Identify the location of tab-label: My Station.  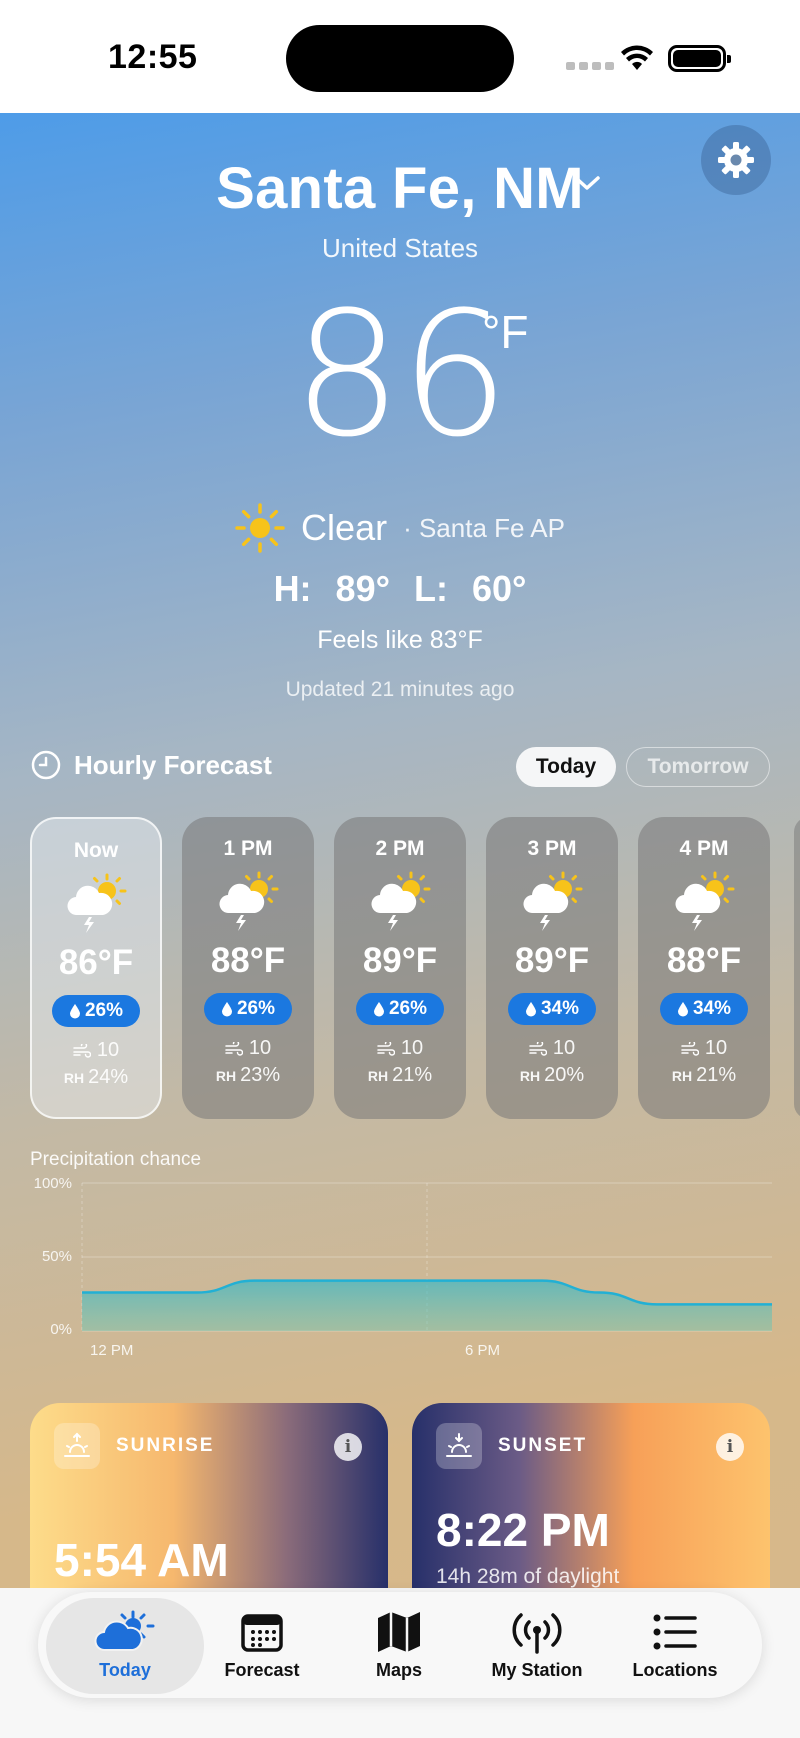
(537, 1670).